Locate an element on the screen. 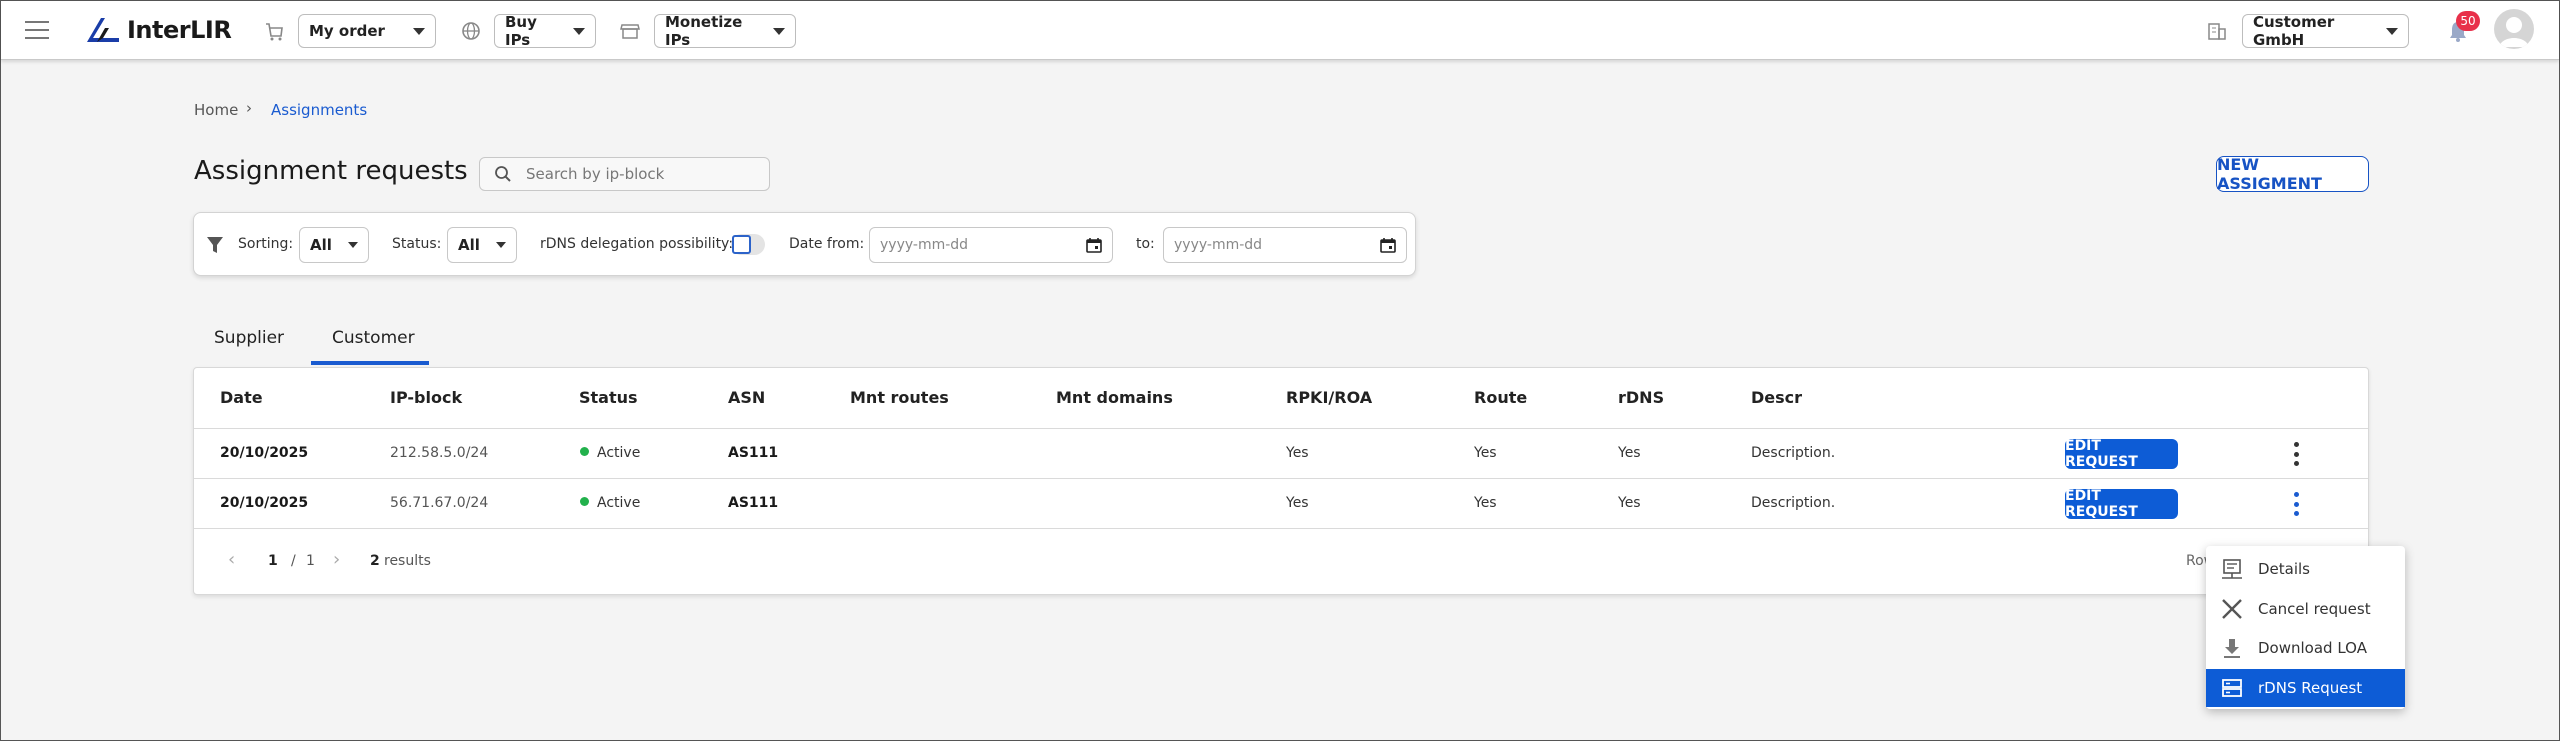  rdns-checkbox is located at coordinates (748, 244).